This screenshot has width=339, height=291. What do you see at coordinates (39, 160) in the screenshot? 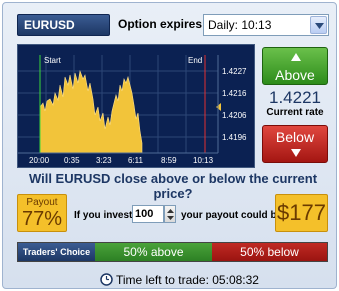
I see `x-tick: 20:00` at bounding box center [39, 160].